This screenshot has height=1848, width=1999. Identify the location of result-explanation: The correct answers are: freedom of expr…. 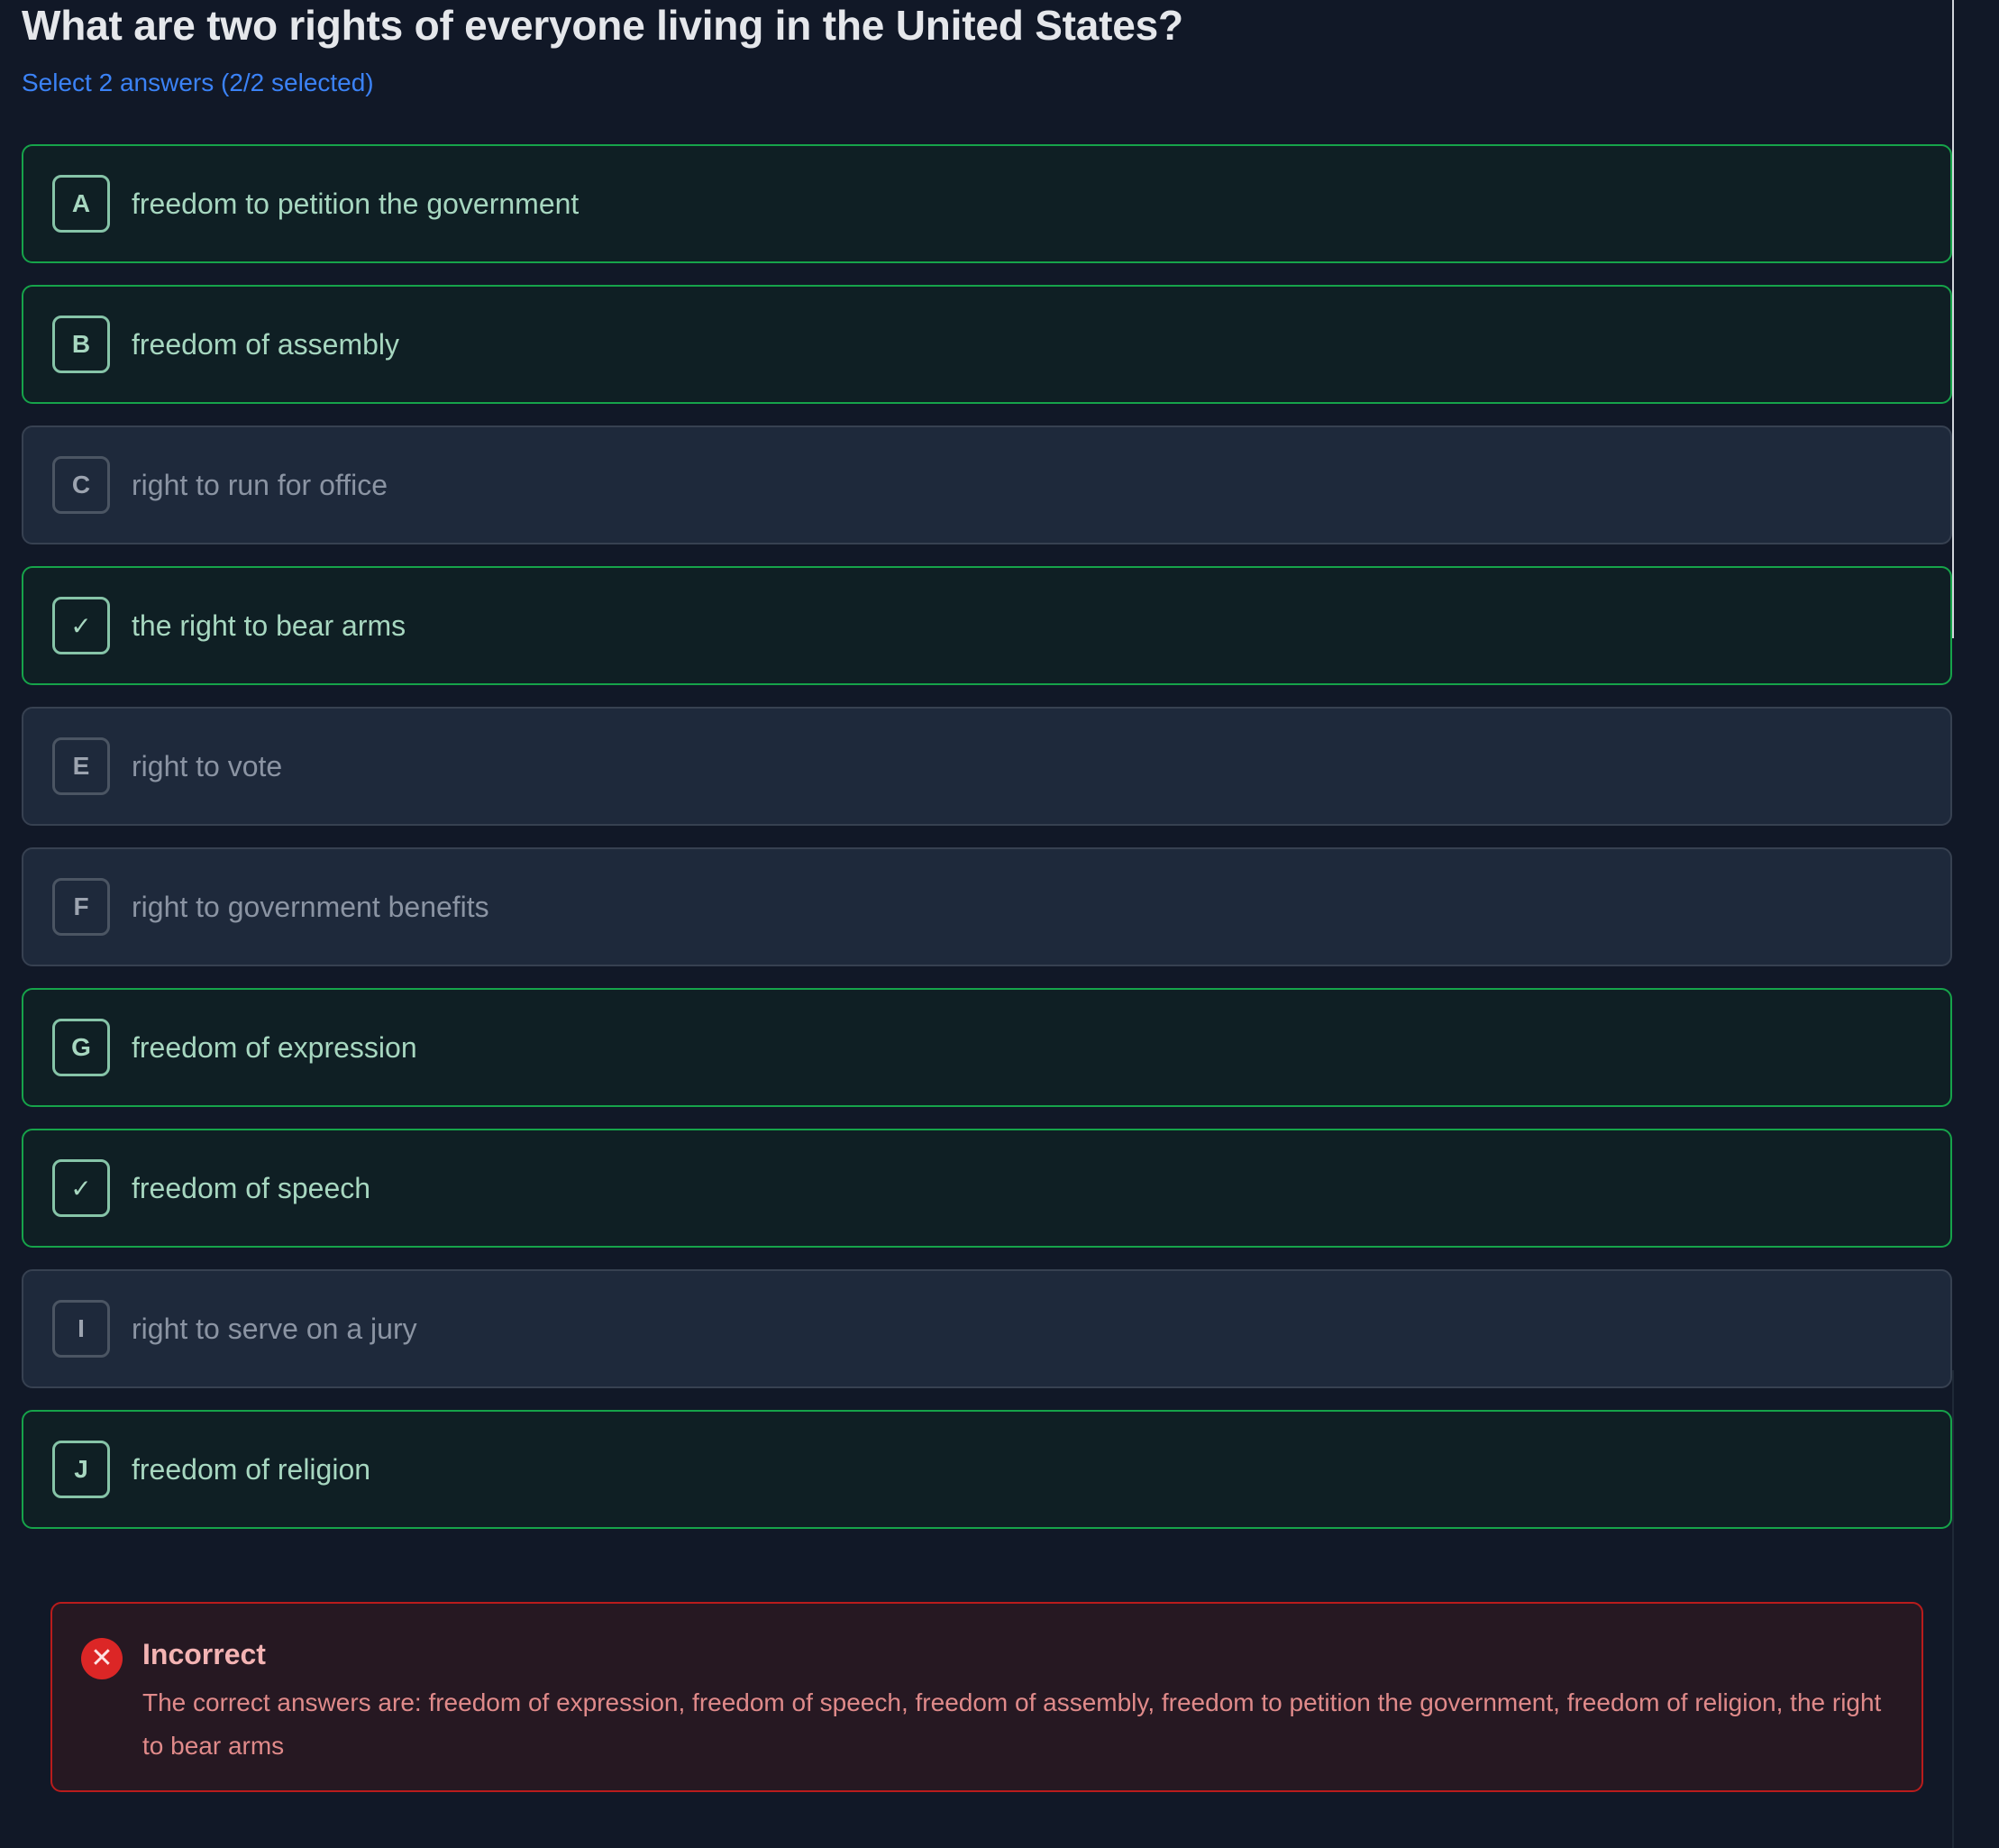
(1012, 1724).